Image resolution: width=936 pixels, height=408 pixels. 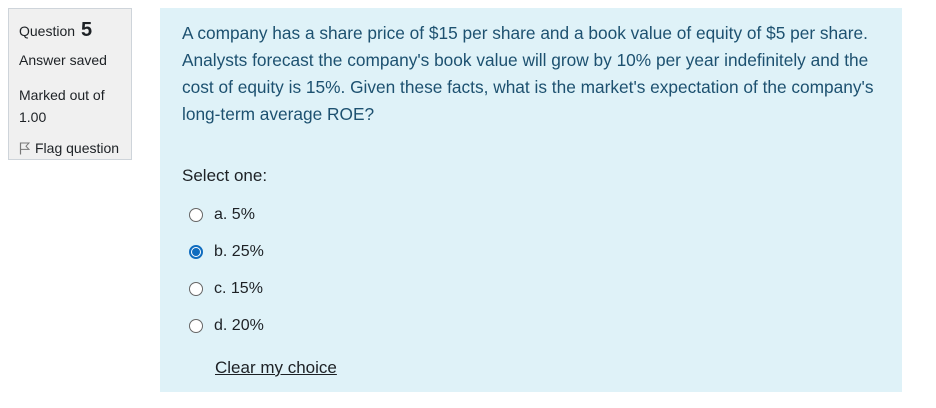 What do you see at coordinates (531, 214) in the screenshot?
I see `answer-option-a: a. 5%` at bounding box center [531, 214].